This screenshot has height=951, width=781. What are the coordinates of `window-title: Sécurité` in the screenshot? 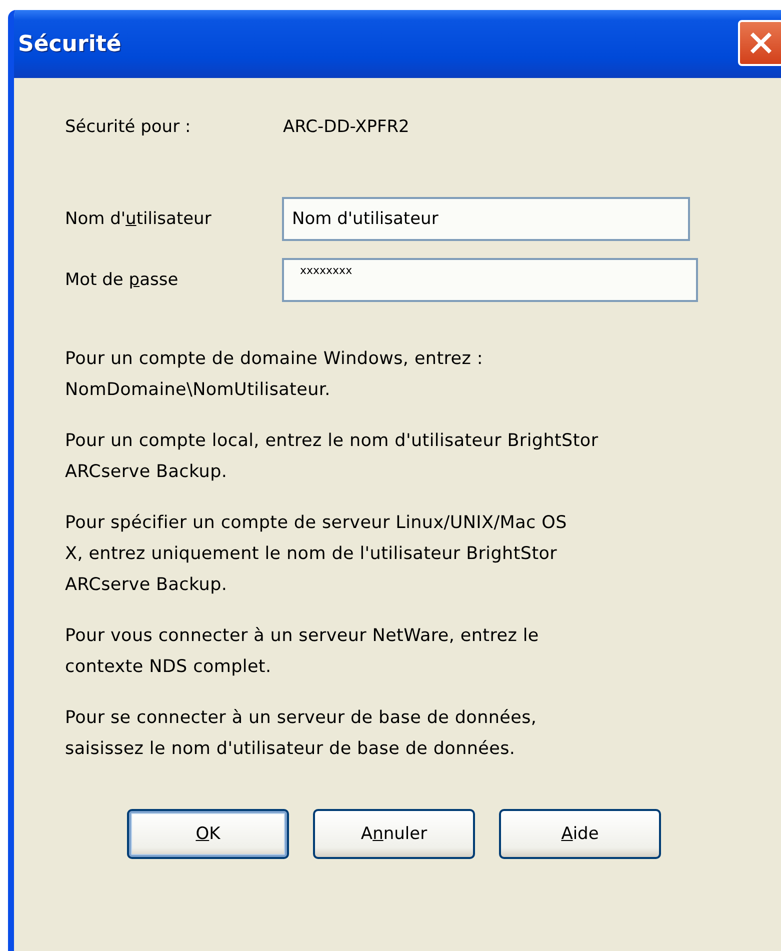 It's located at (70, 44).